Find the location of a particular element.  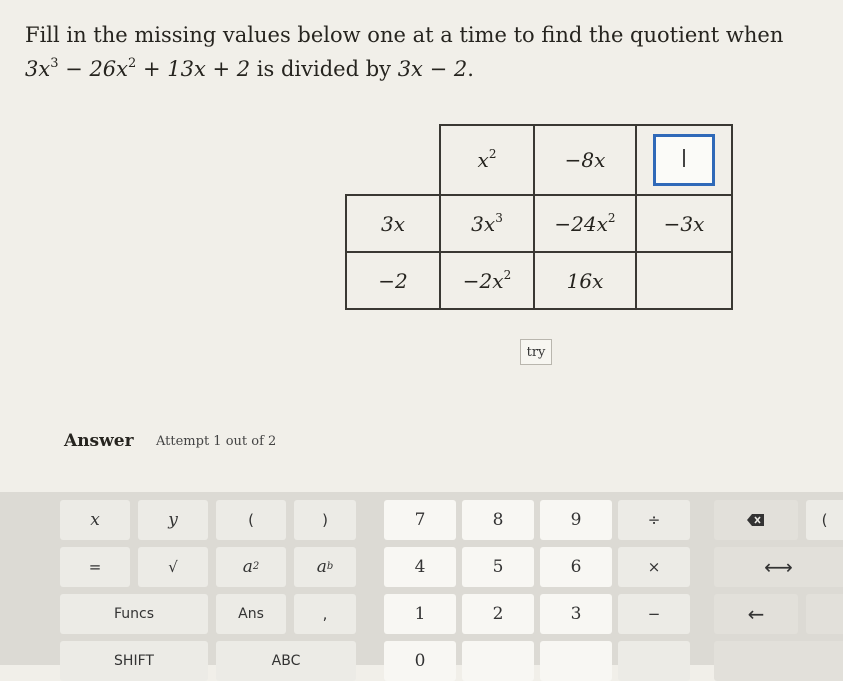

key-7: 7 is located at coordinates (420, 520).